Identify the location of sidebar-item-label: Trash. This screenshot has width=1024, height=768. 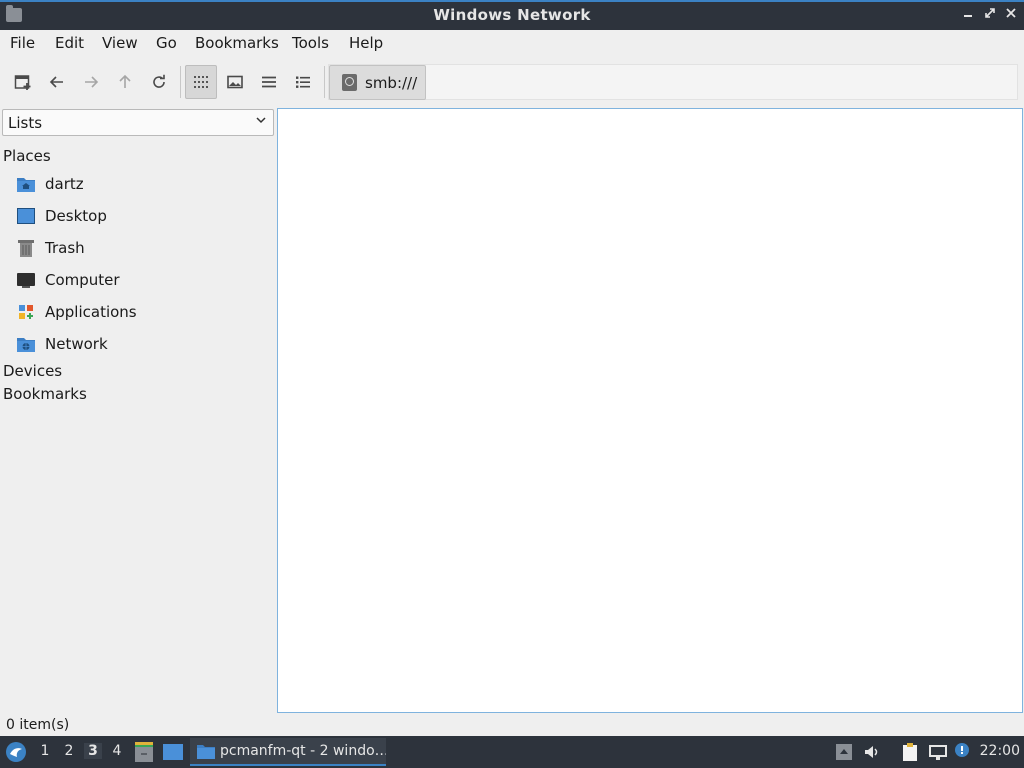
(65, 248).